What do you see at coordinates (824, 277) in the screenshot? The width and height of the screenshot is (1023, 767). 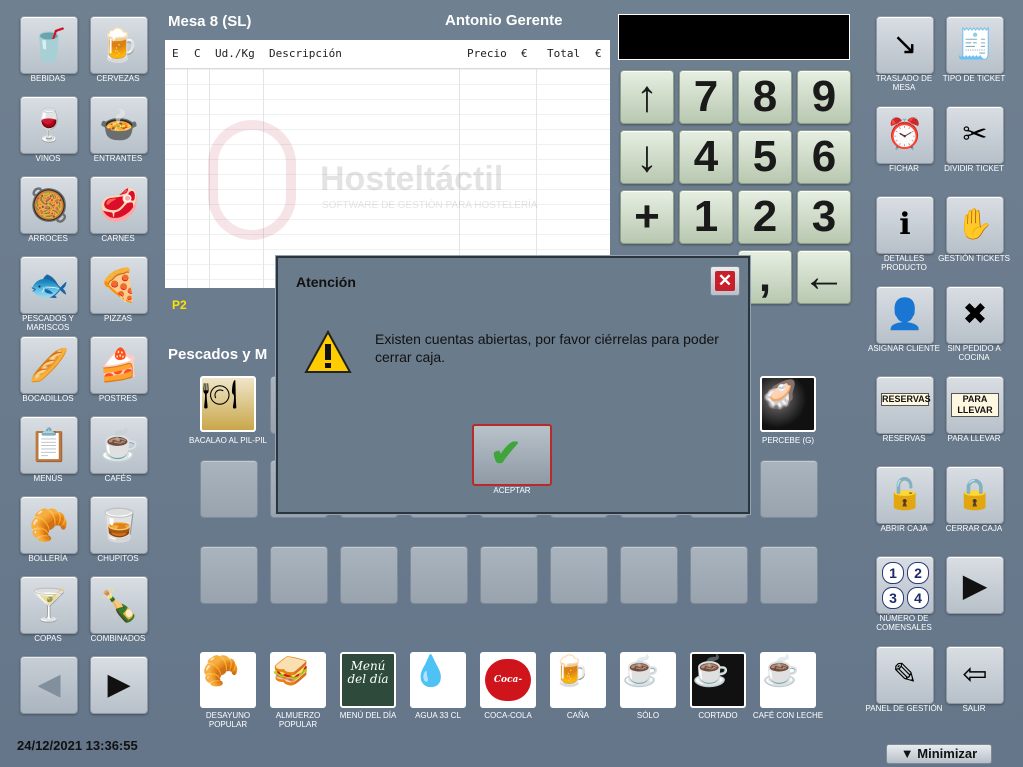 I see `key-backspace: ←` at bounding box center [824, 277].